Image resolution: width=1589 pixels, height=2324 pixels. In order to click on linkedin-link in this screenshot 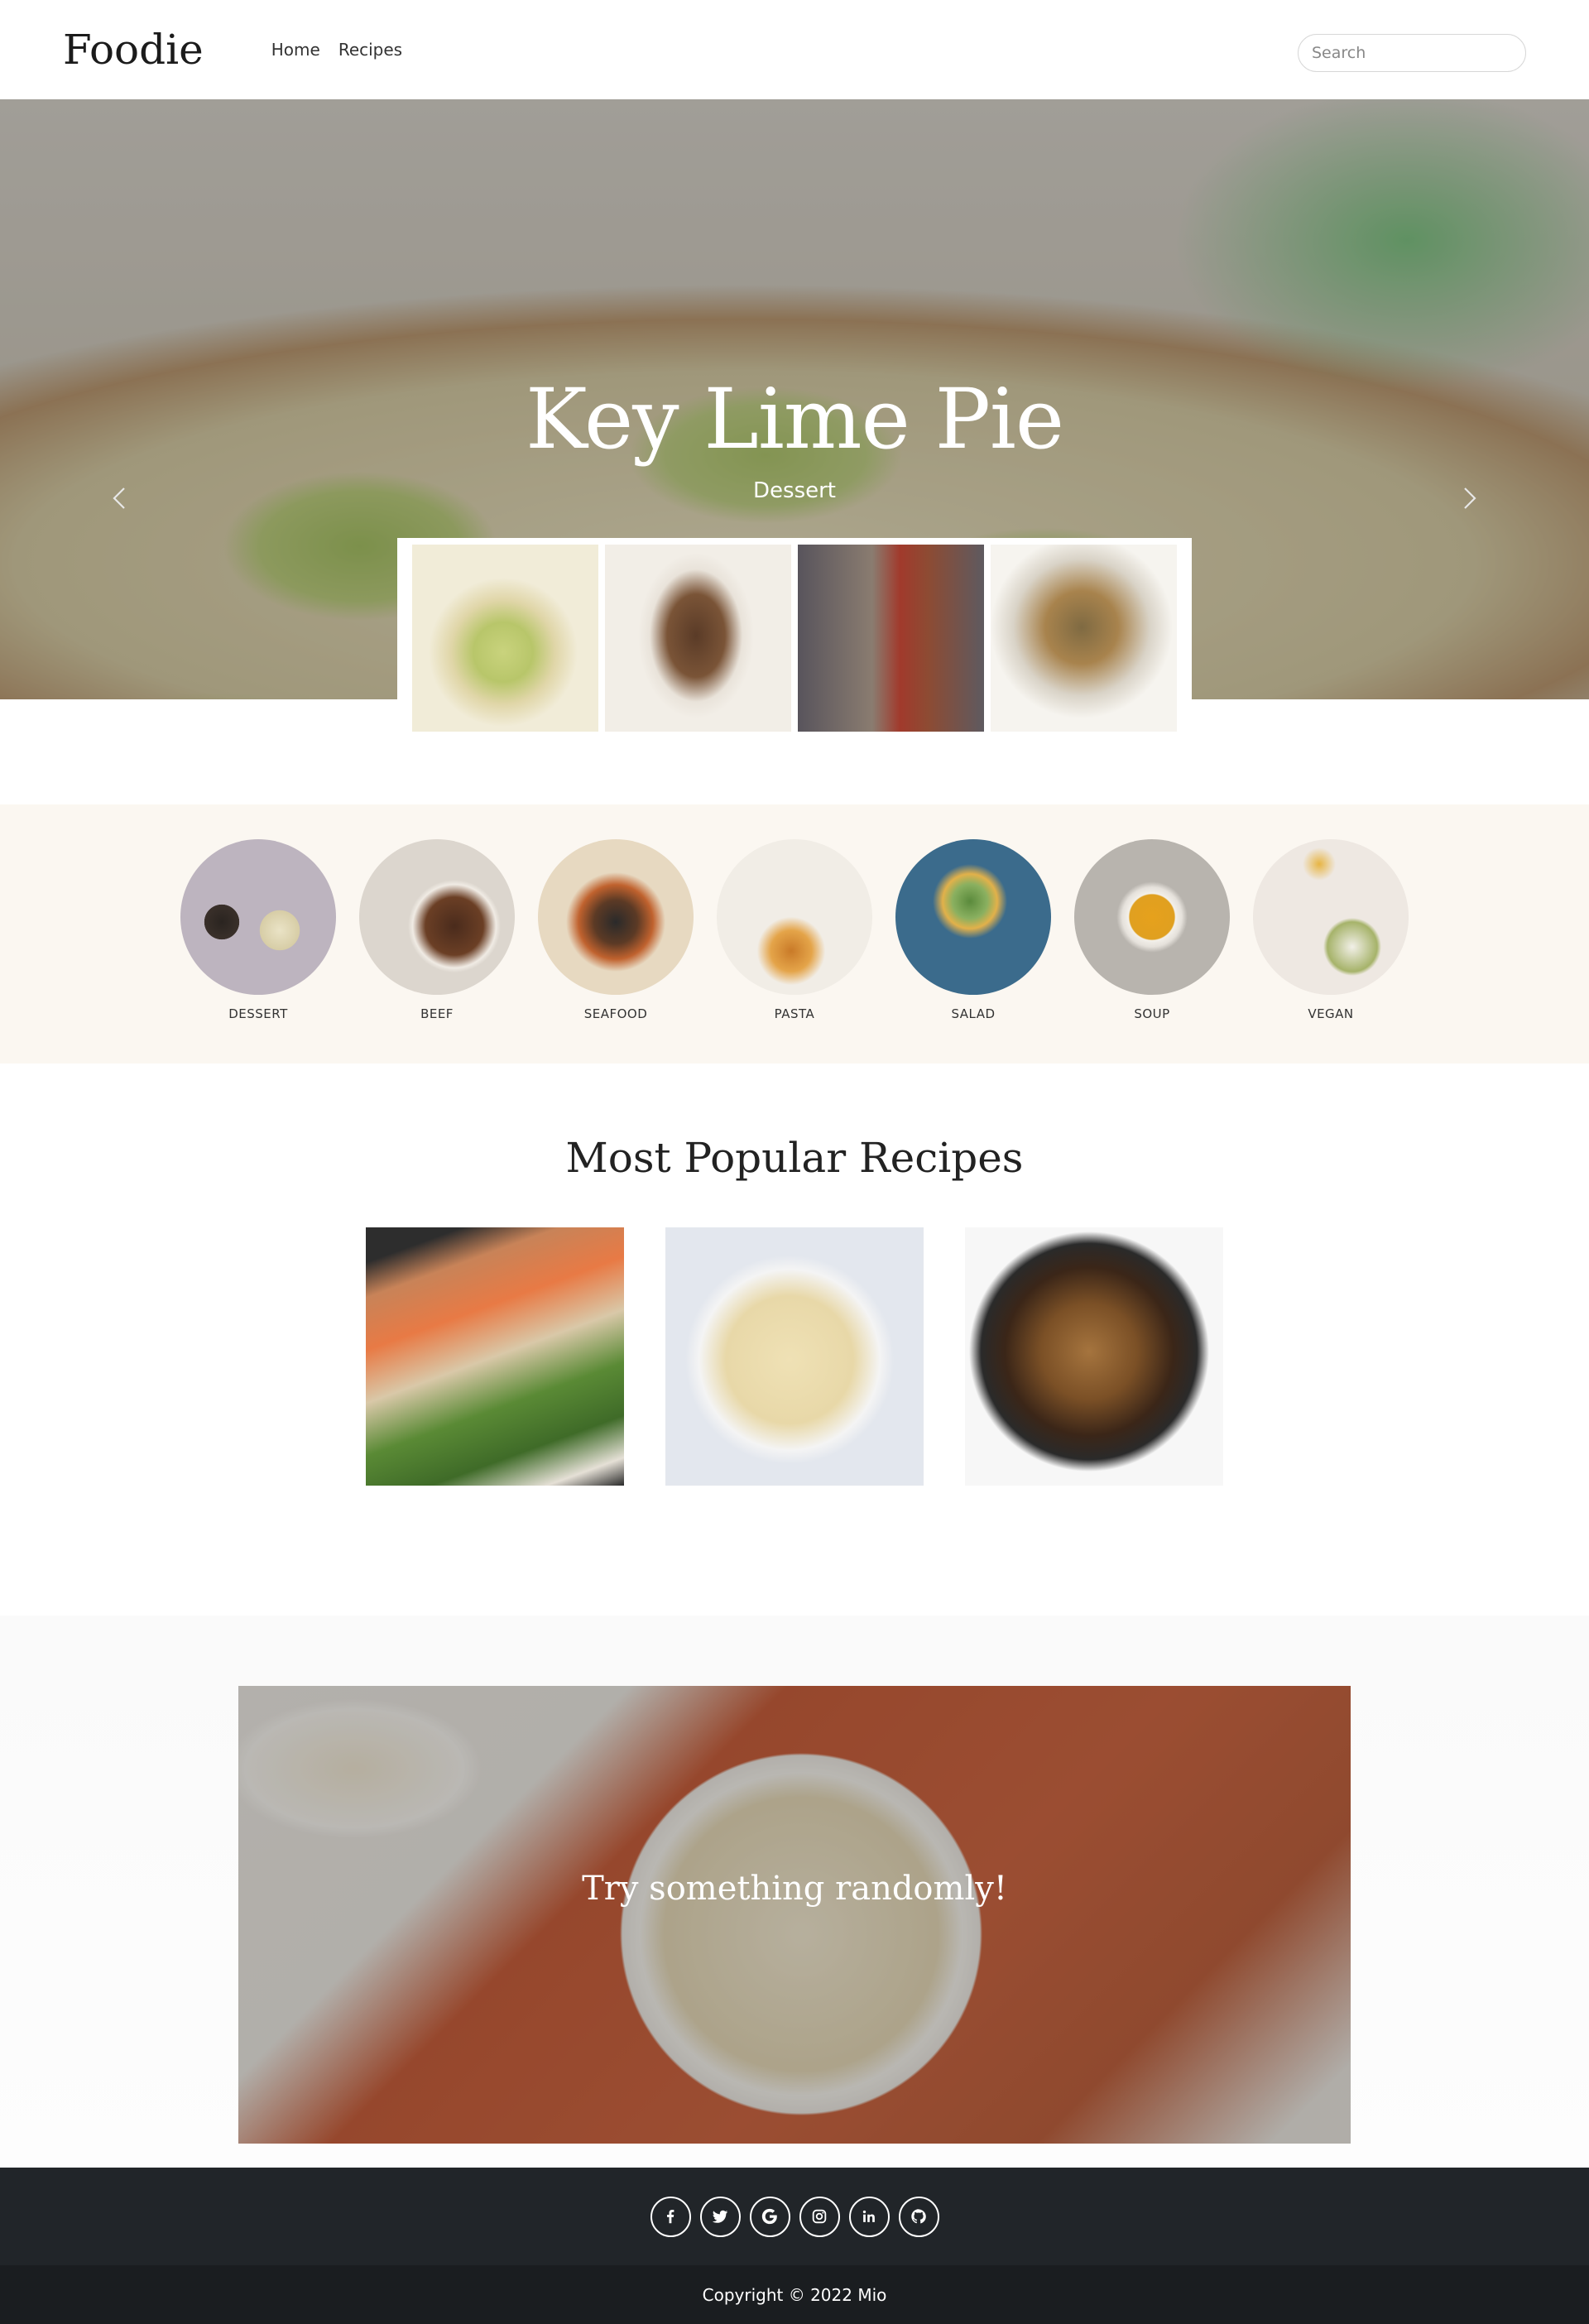, I will do `click(869, 2217)`.